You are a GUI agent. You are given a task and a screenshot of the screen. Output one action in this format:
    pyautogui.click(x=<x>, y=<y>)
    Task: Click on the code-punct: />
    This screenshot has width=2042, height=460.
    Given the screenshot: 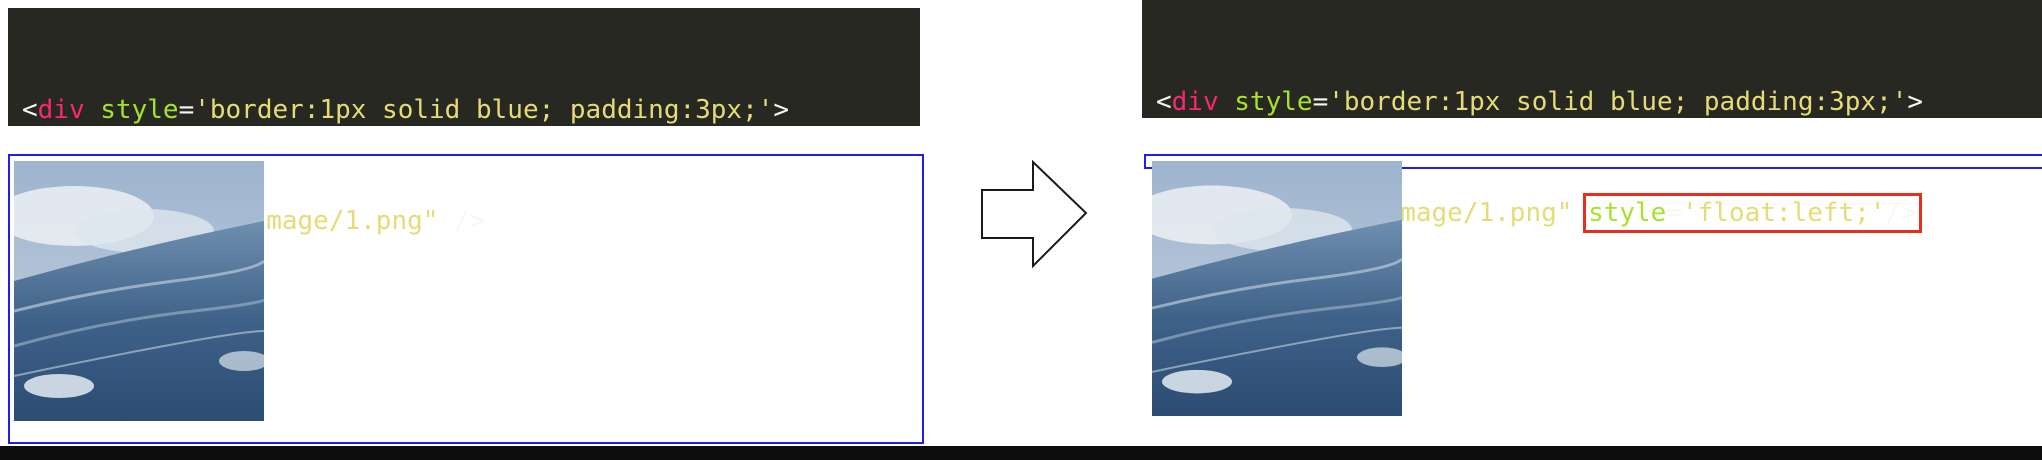 What is the action you would take?
    pyautogui.click(x=1901, y=213)
    